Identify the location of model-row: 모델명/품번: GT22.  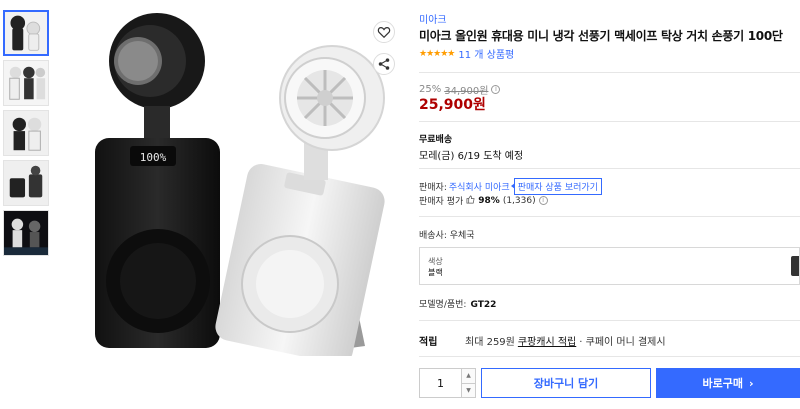
(457, 303).